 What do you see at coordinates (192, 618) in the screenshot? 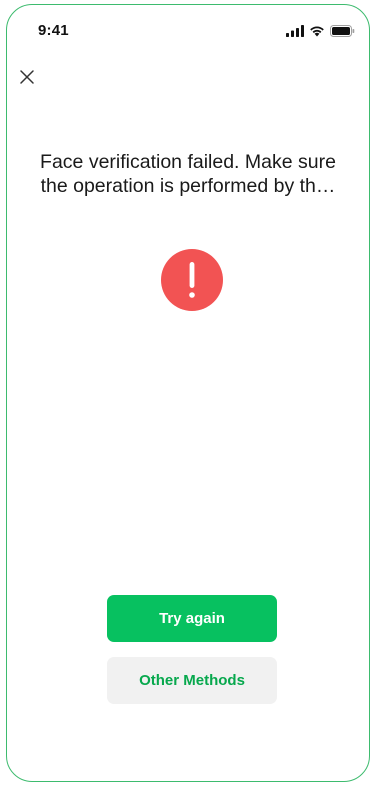
I see `try-again-button: Try again` at bounding box center [192, 618].